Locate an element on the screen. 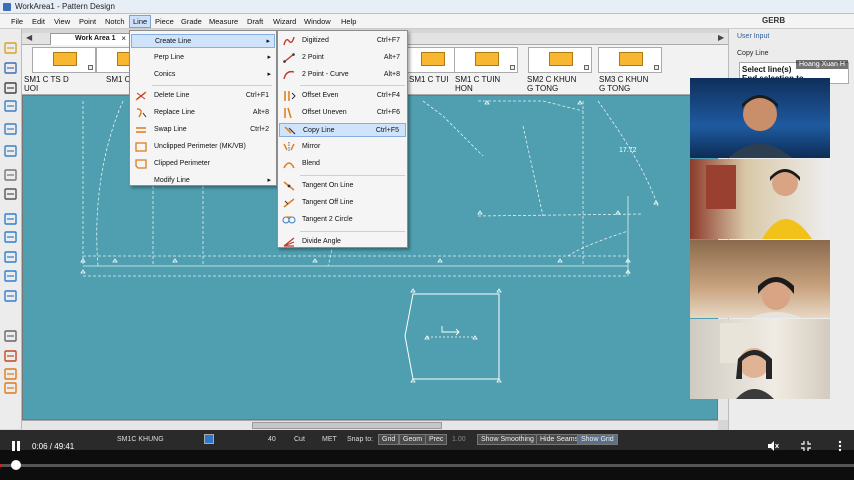 Image resolution: width=854 pixels, height=480 pixels. line-menu-item-delete-line: Delete Line Ctrl+F1 is located at coordinates (203, 96).